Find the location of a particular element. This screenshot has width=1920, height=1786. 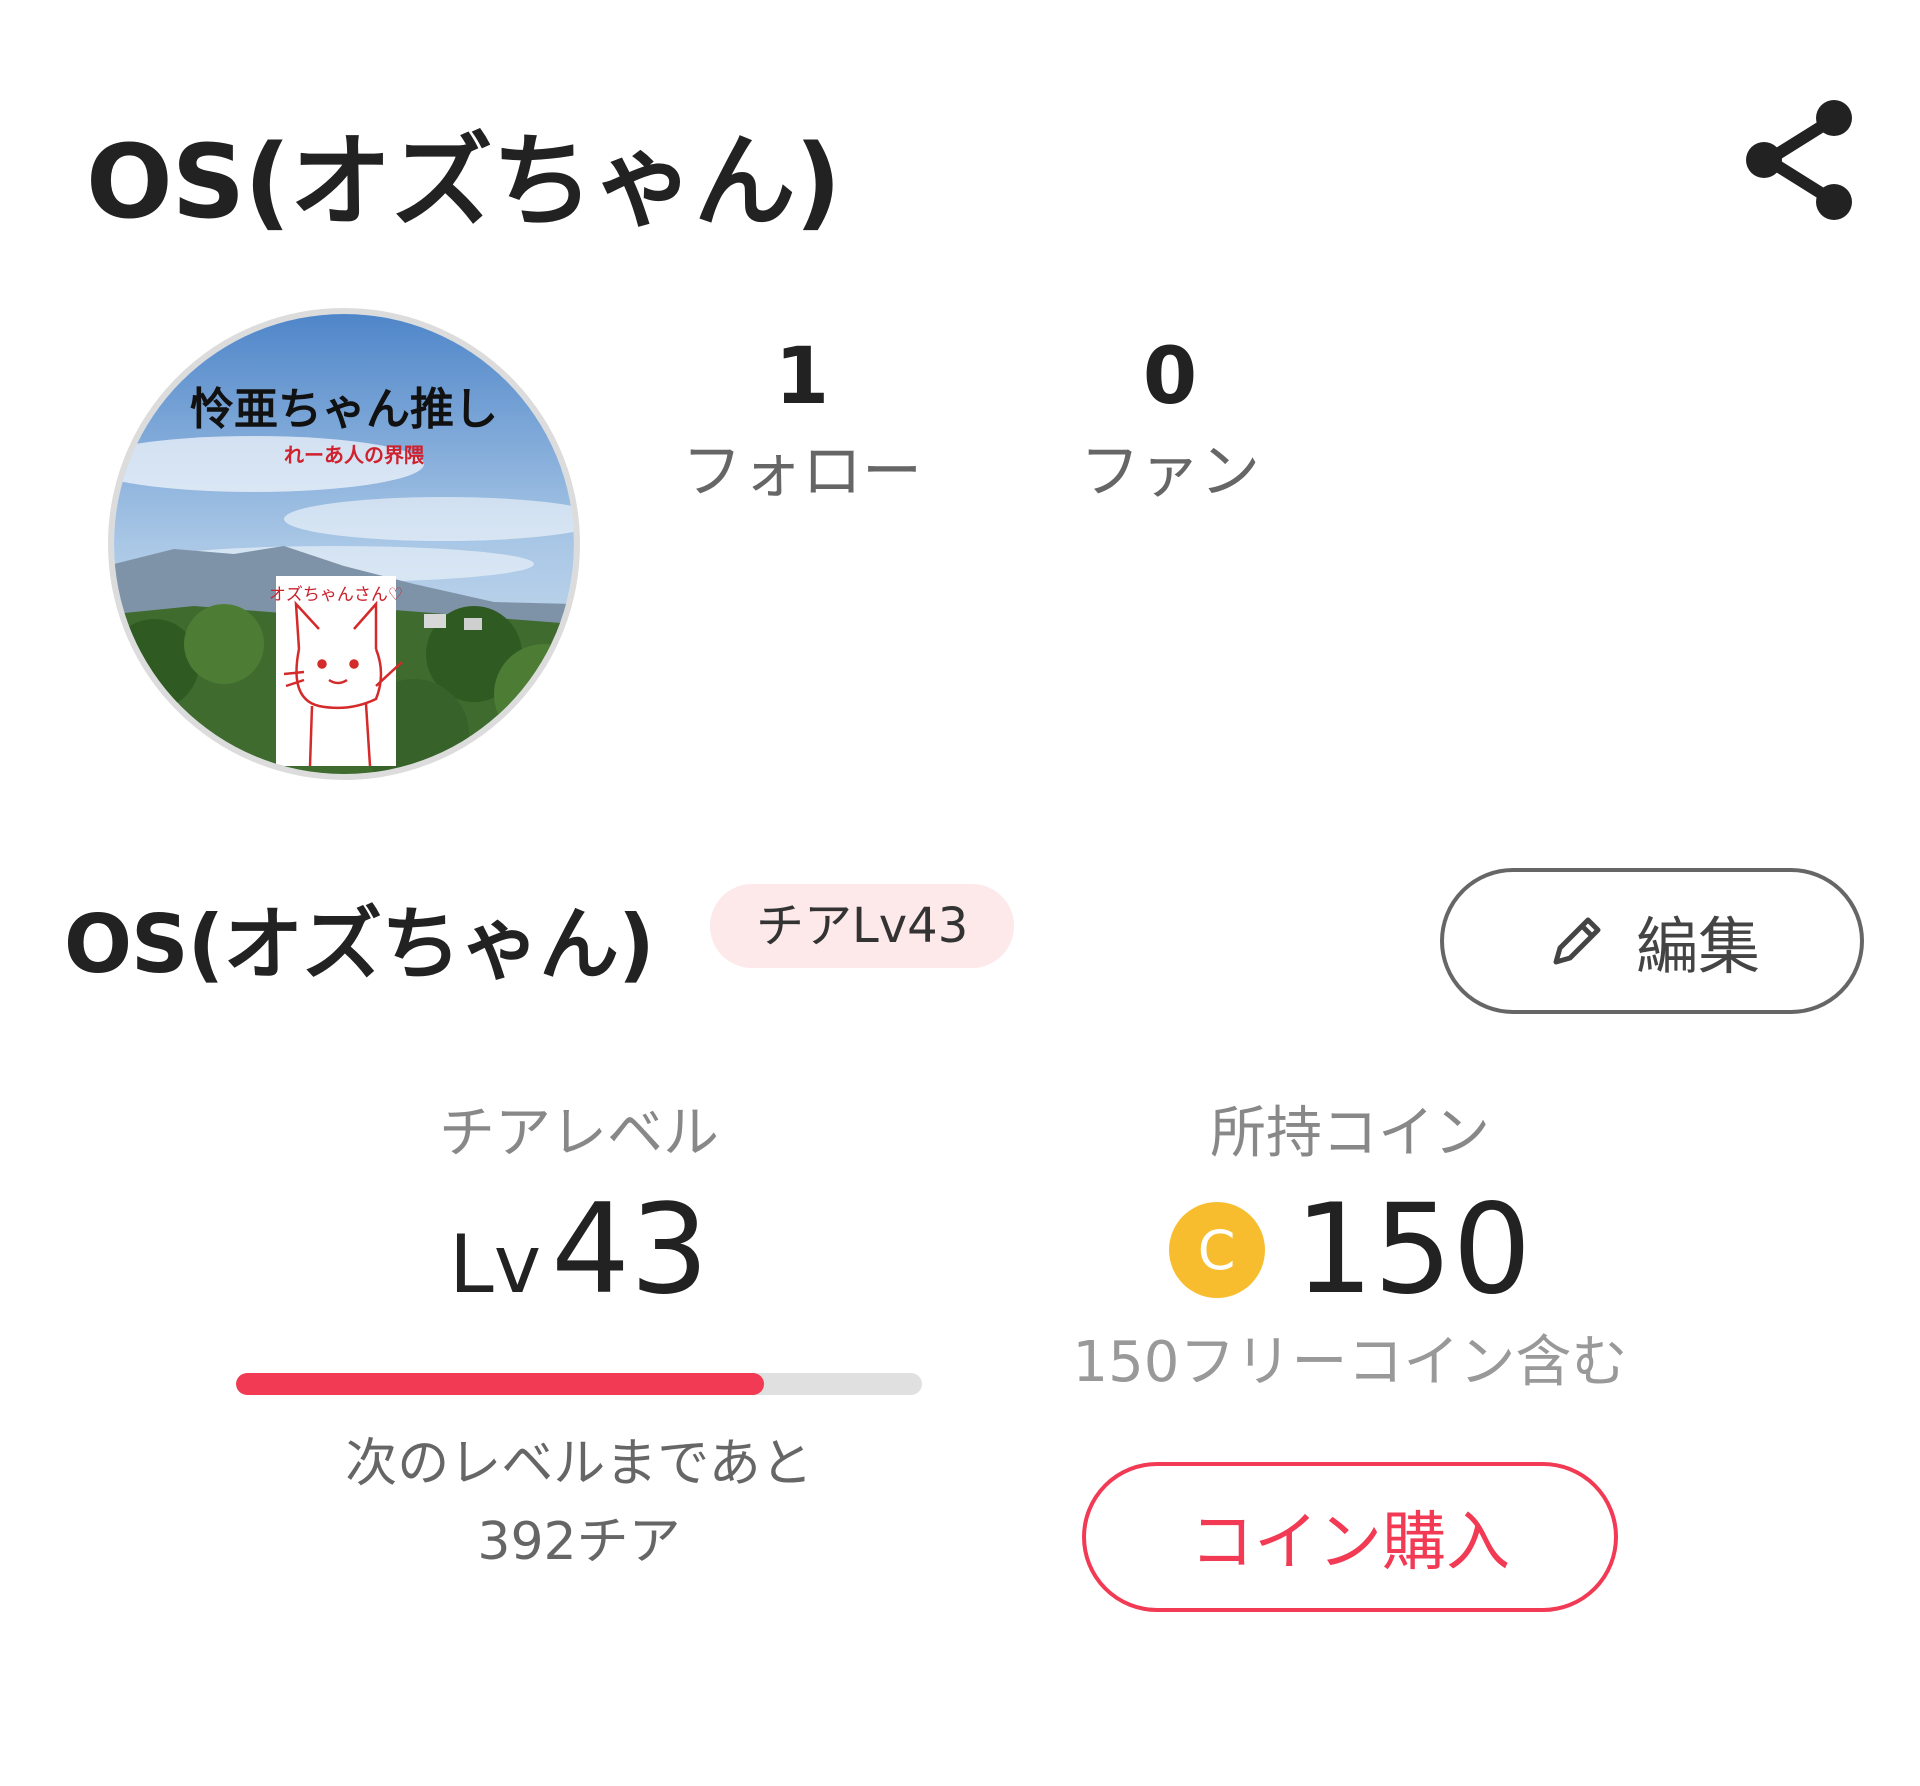

follow-label: フォロー is located at coordinates (802, 472).